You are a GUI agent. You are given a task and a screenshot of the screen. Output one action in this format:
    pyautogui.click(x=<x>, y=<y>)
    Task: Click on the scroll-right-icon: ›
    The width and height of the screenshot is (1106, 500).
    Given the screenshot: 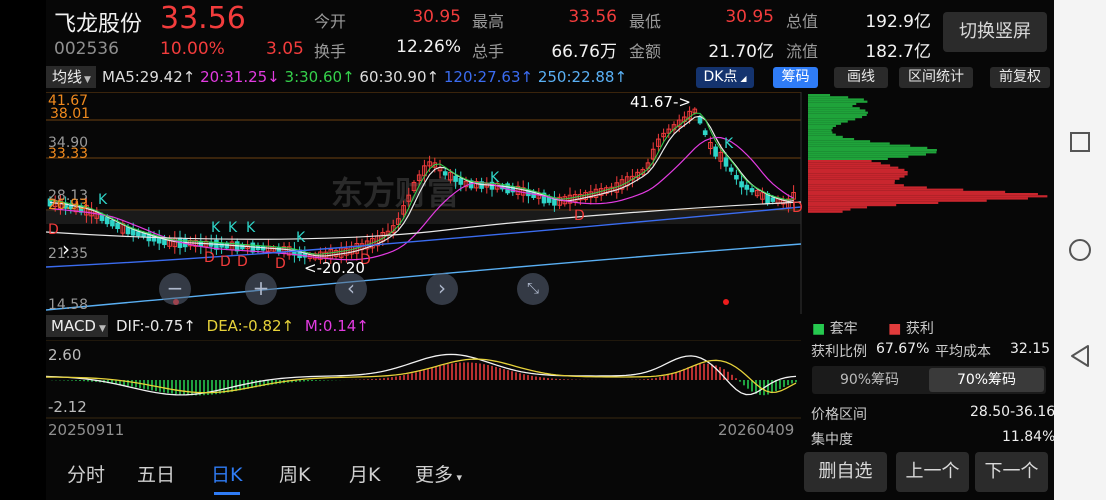 What is the action you would take?
    pyautogui.click(x=442, y=289)
    